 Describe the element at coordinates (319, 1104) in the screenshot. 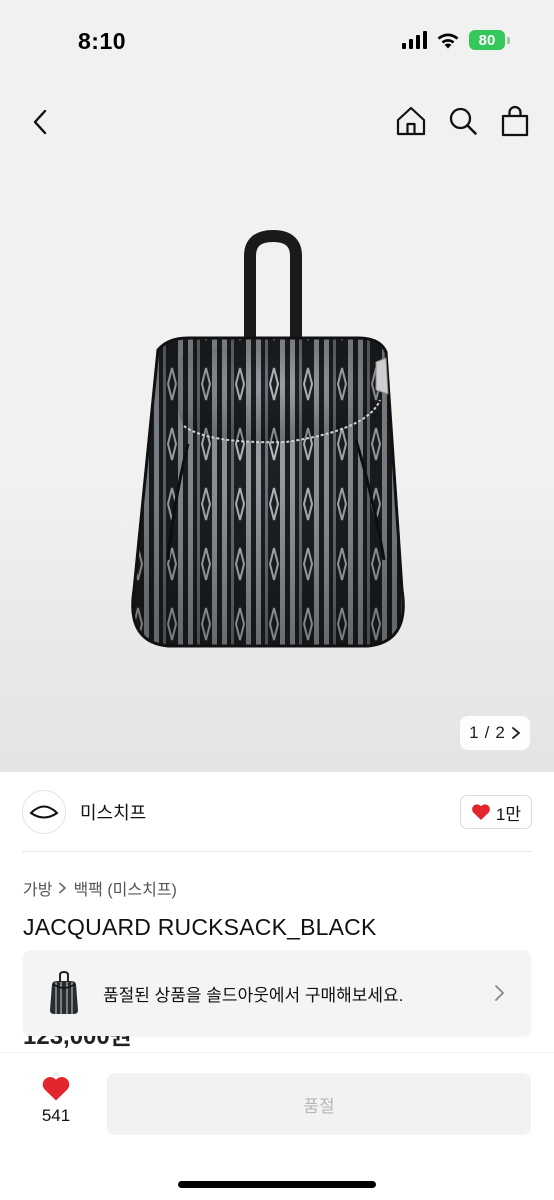

I see `buy-button-soldout: 품절` at that location.